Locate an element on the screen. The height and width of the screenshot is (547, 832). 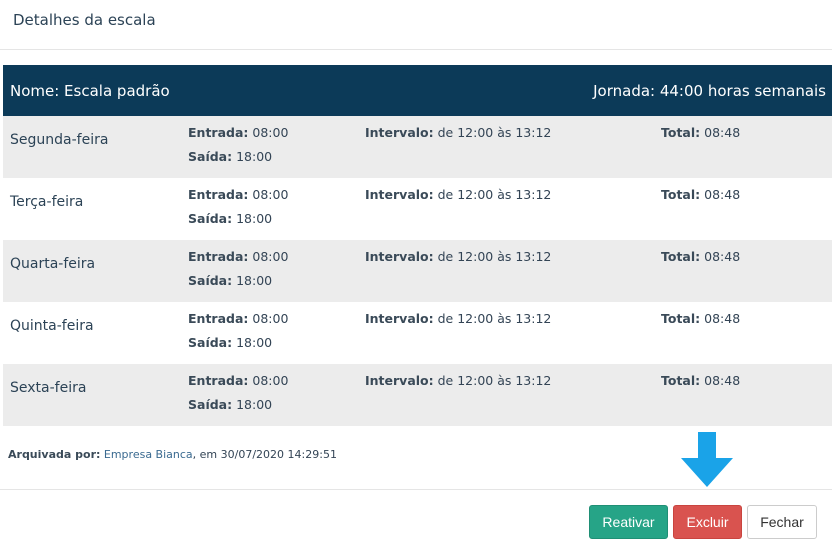
fechar-button: Fechar is located at coordinates (782, 522).